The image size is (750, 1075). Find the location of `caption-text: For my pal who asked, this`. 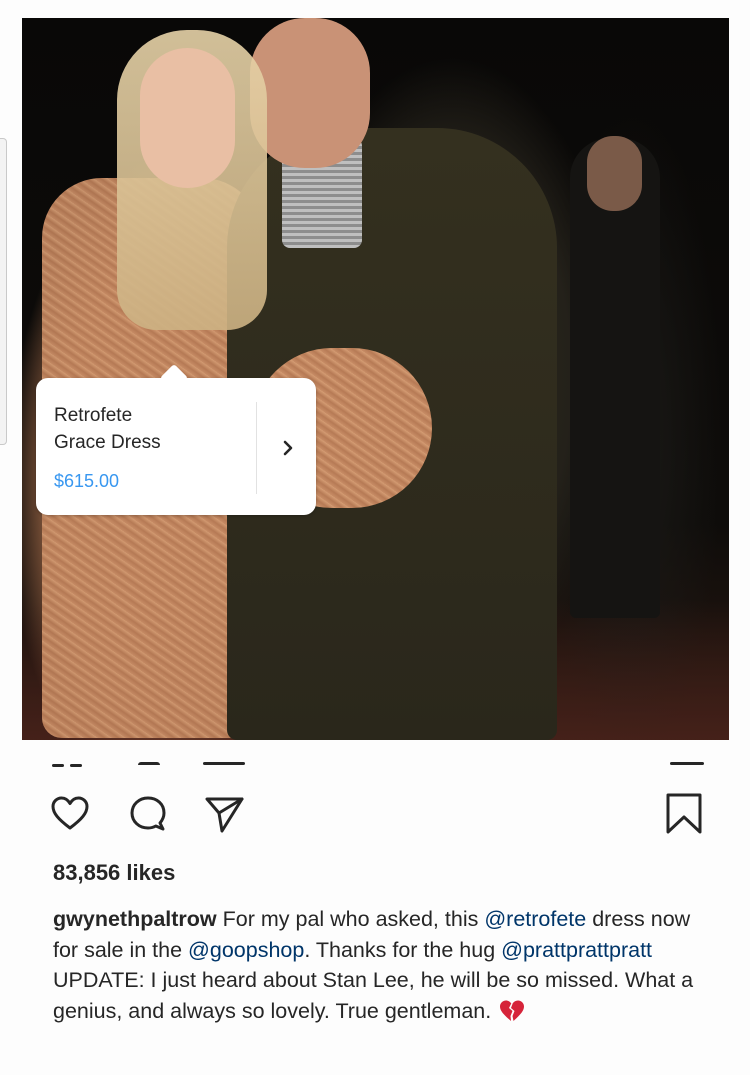

caption-text: For my pal who asked, this is located at coordinates (350, 919).